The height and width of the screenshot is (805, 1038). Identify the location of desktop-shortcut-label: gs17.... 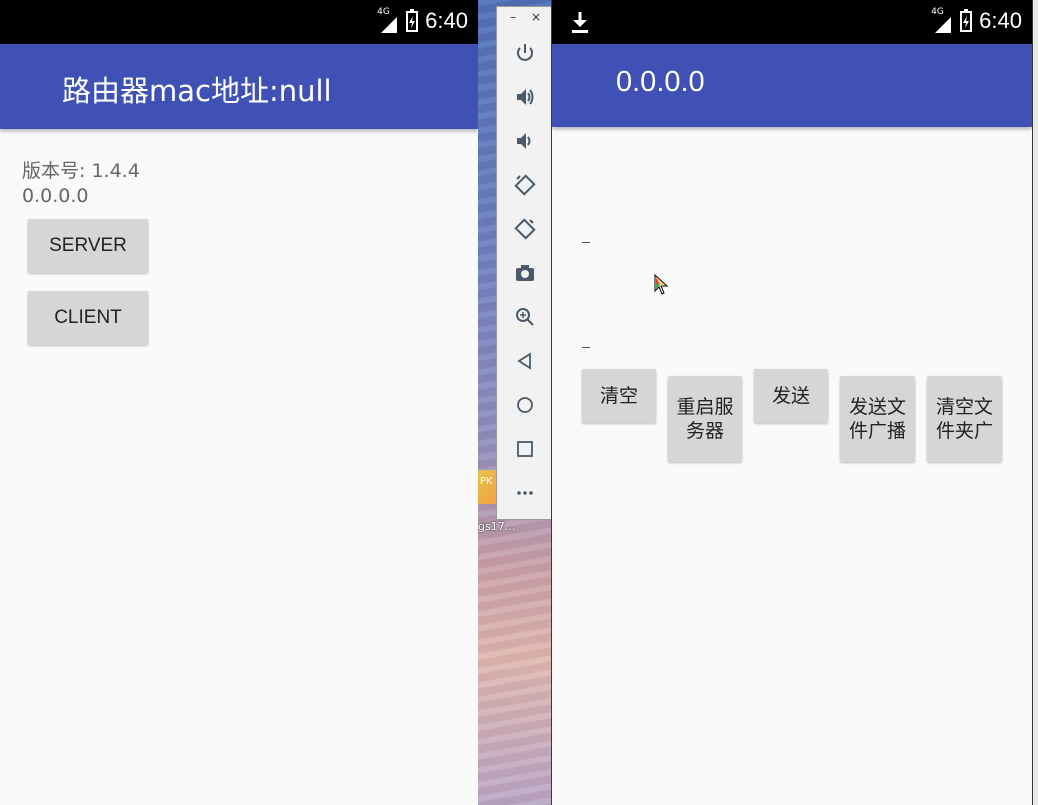
(496, 526).